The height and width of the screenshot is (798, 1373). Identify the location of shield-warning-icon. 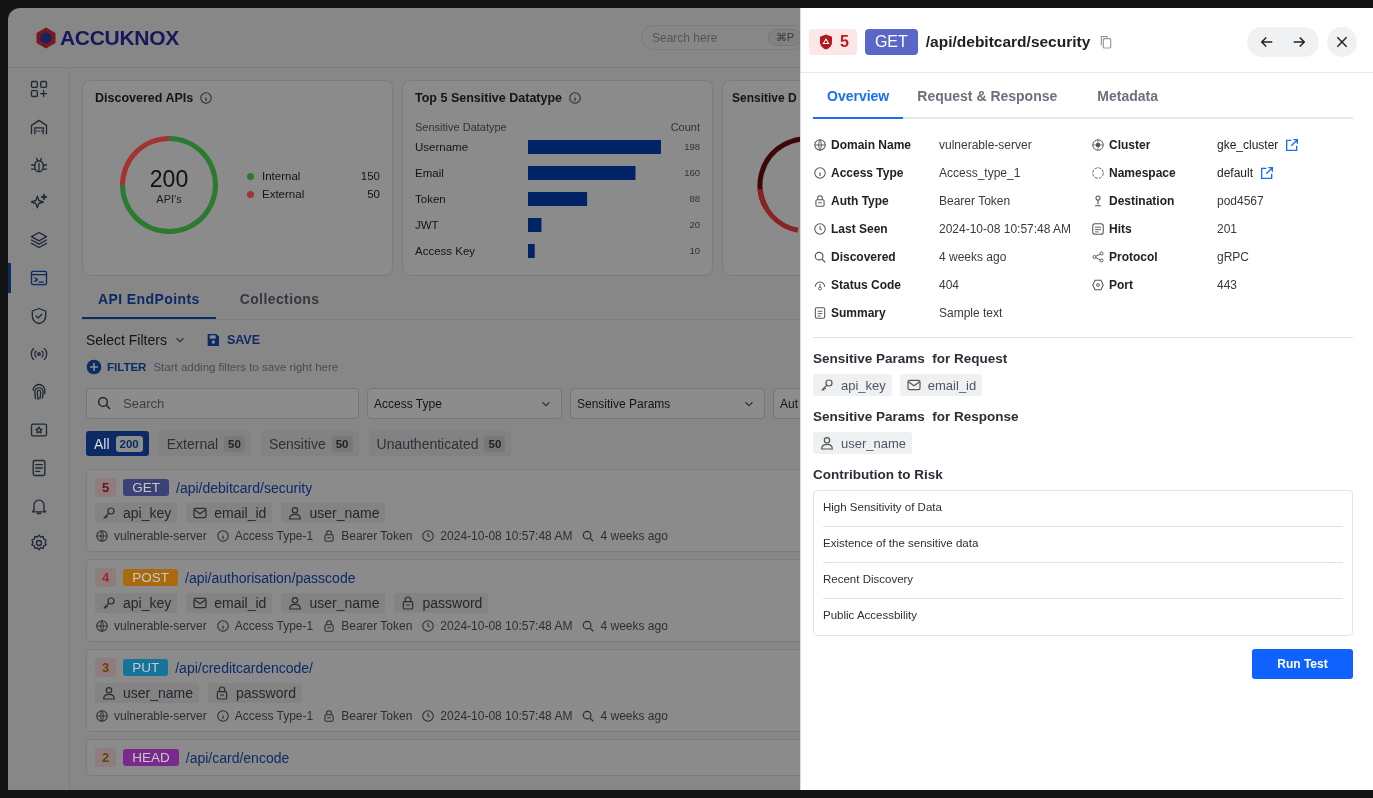
(826, 42).